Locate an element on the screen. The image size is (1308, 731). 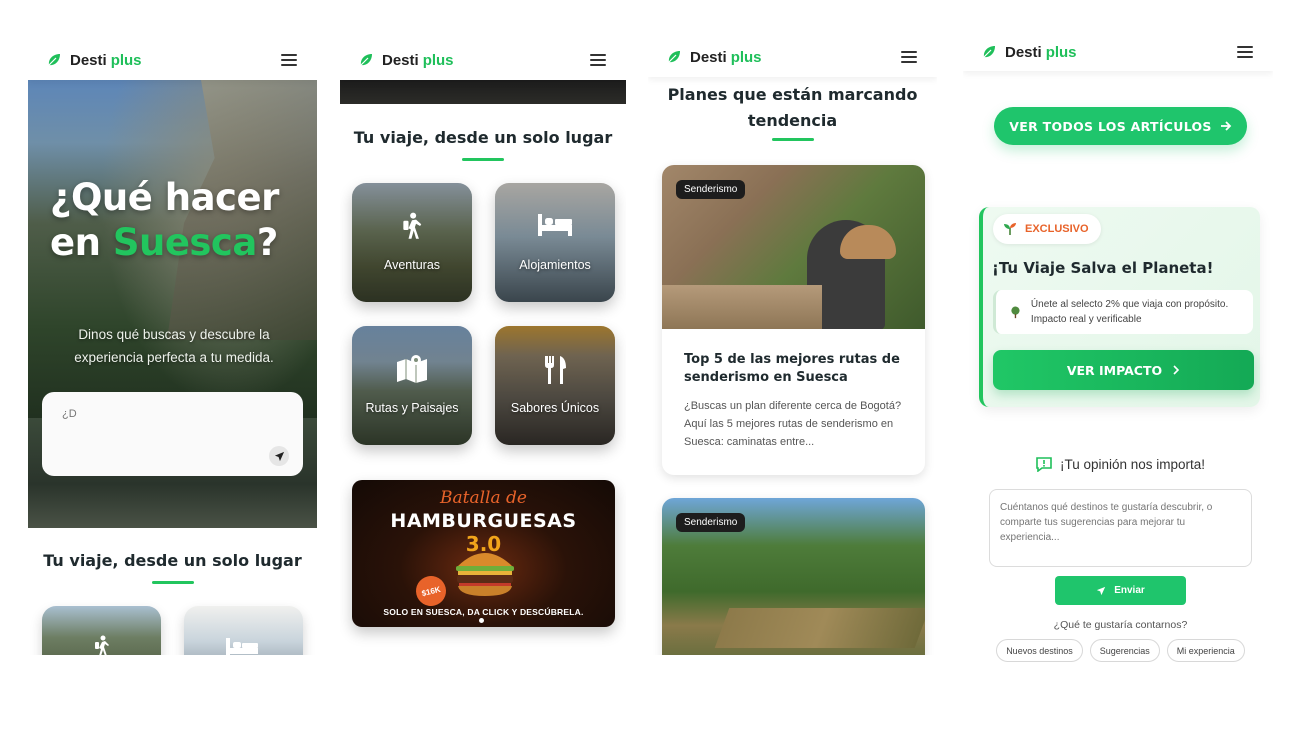
search-send-button is located at coordinates (279, 456).